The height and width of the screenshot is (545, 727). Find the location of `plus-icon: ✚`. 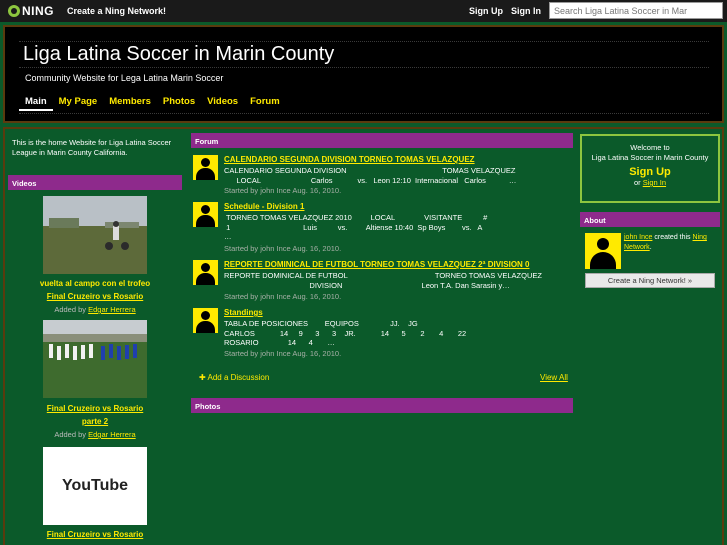

plus-icon: ✚ is located at coordinates (202, 377).